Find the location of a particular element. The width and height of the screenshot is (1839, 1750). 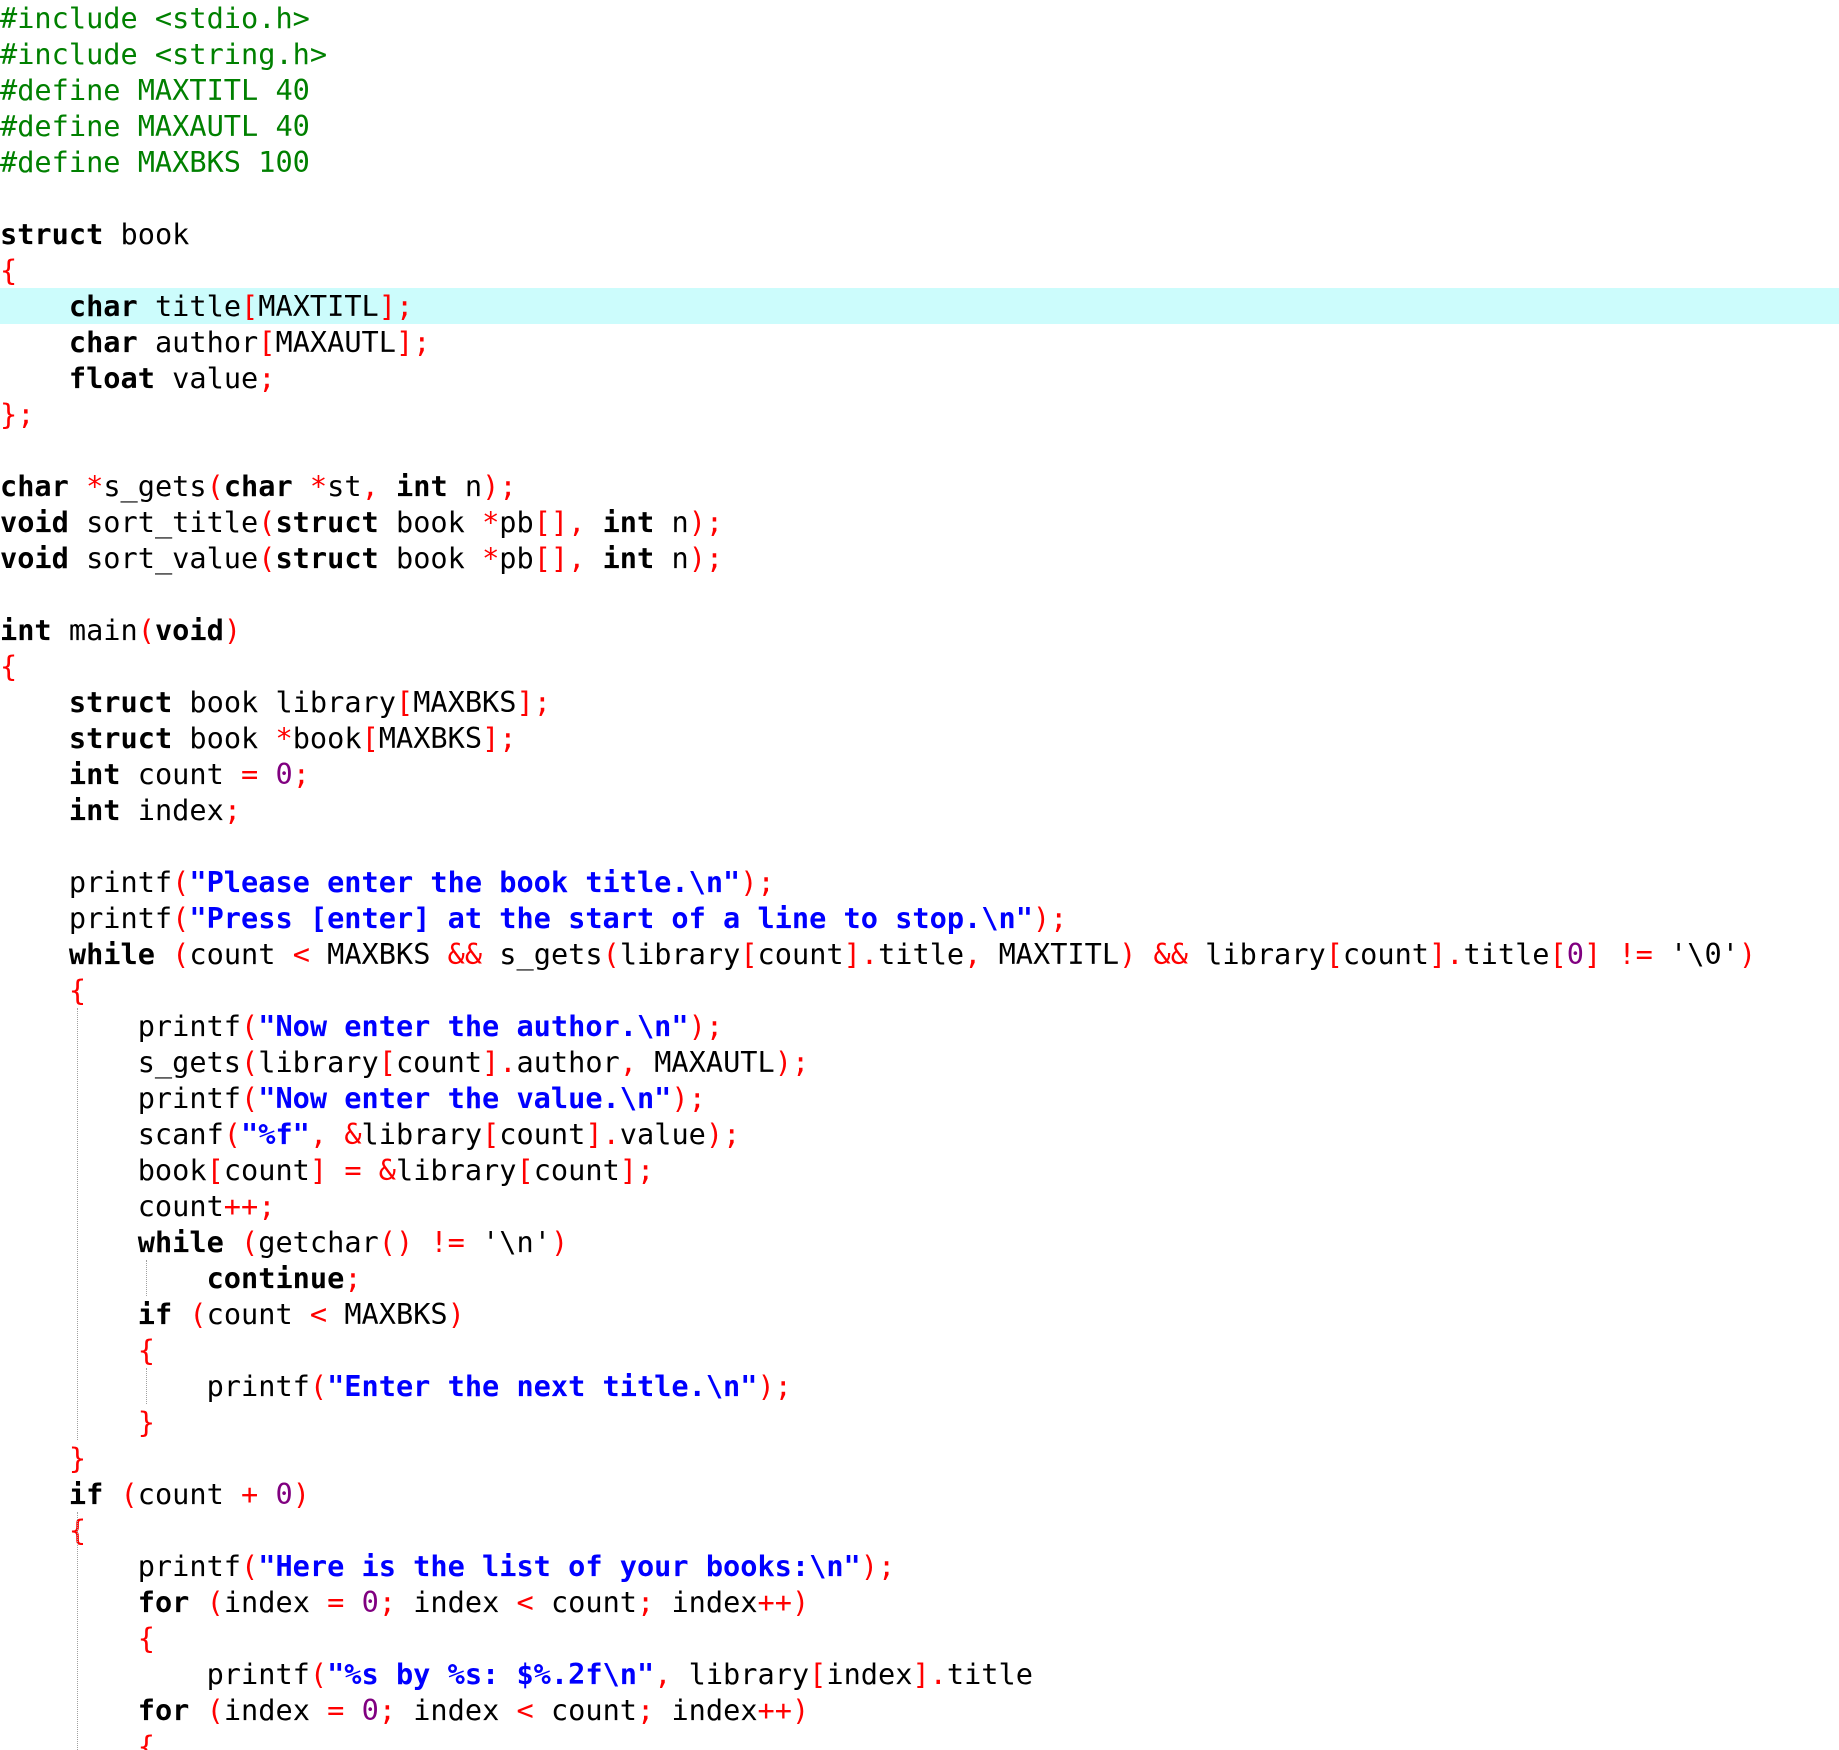

code-line: printf("Now enter the author.\n"); is located at coordinates (919, 1026).